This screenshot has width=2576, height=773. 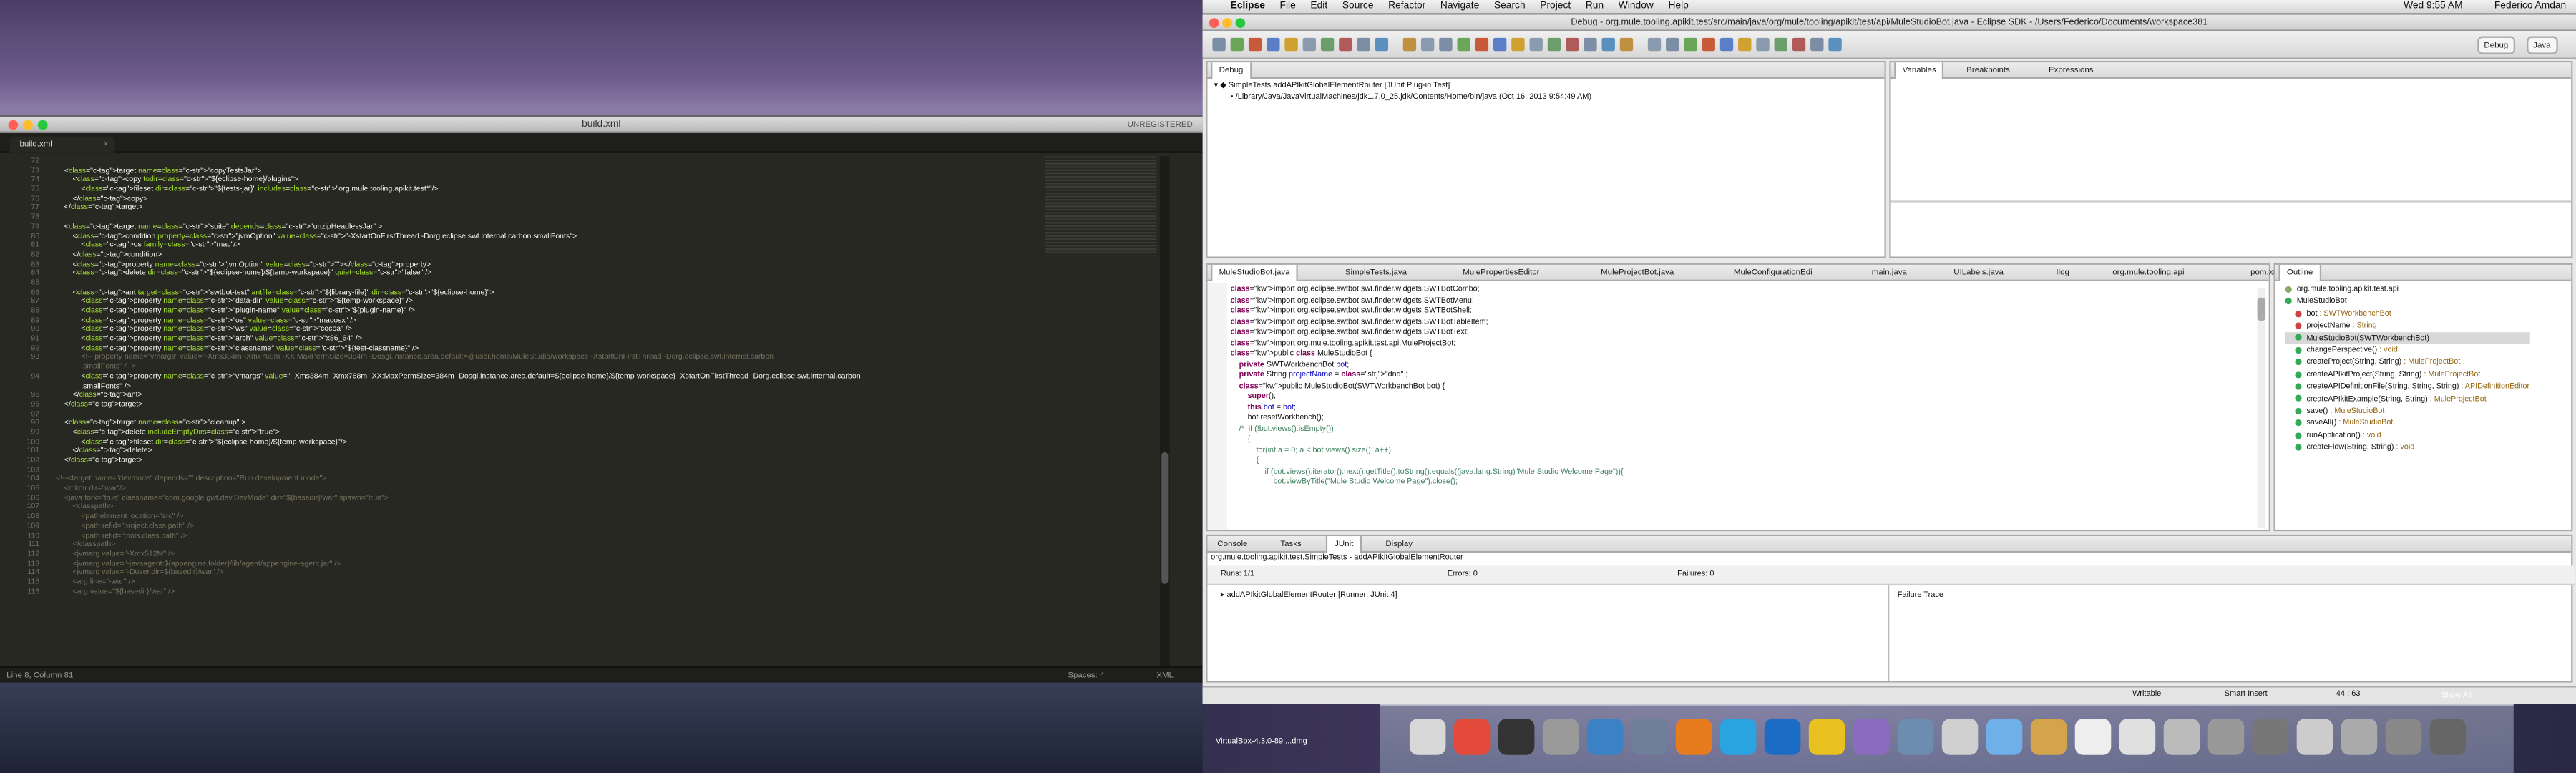 I want to click on editor-tab: UILabels.java, so click(x=1978, y=273).